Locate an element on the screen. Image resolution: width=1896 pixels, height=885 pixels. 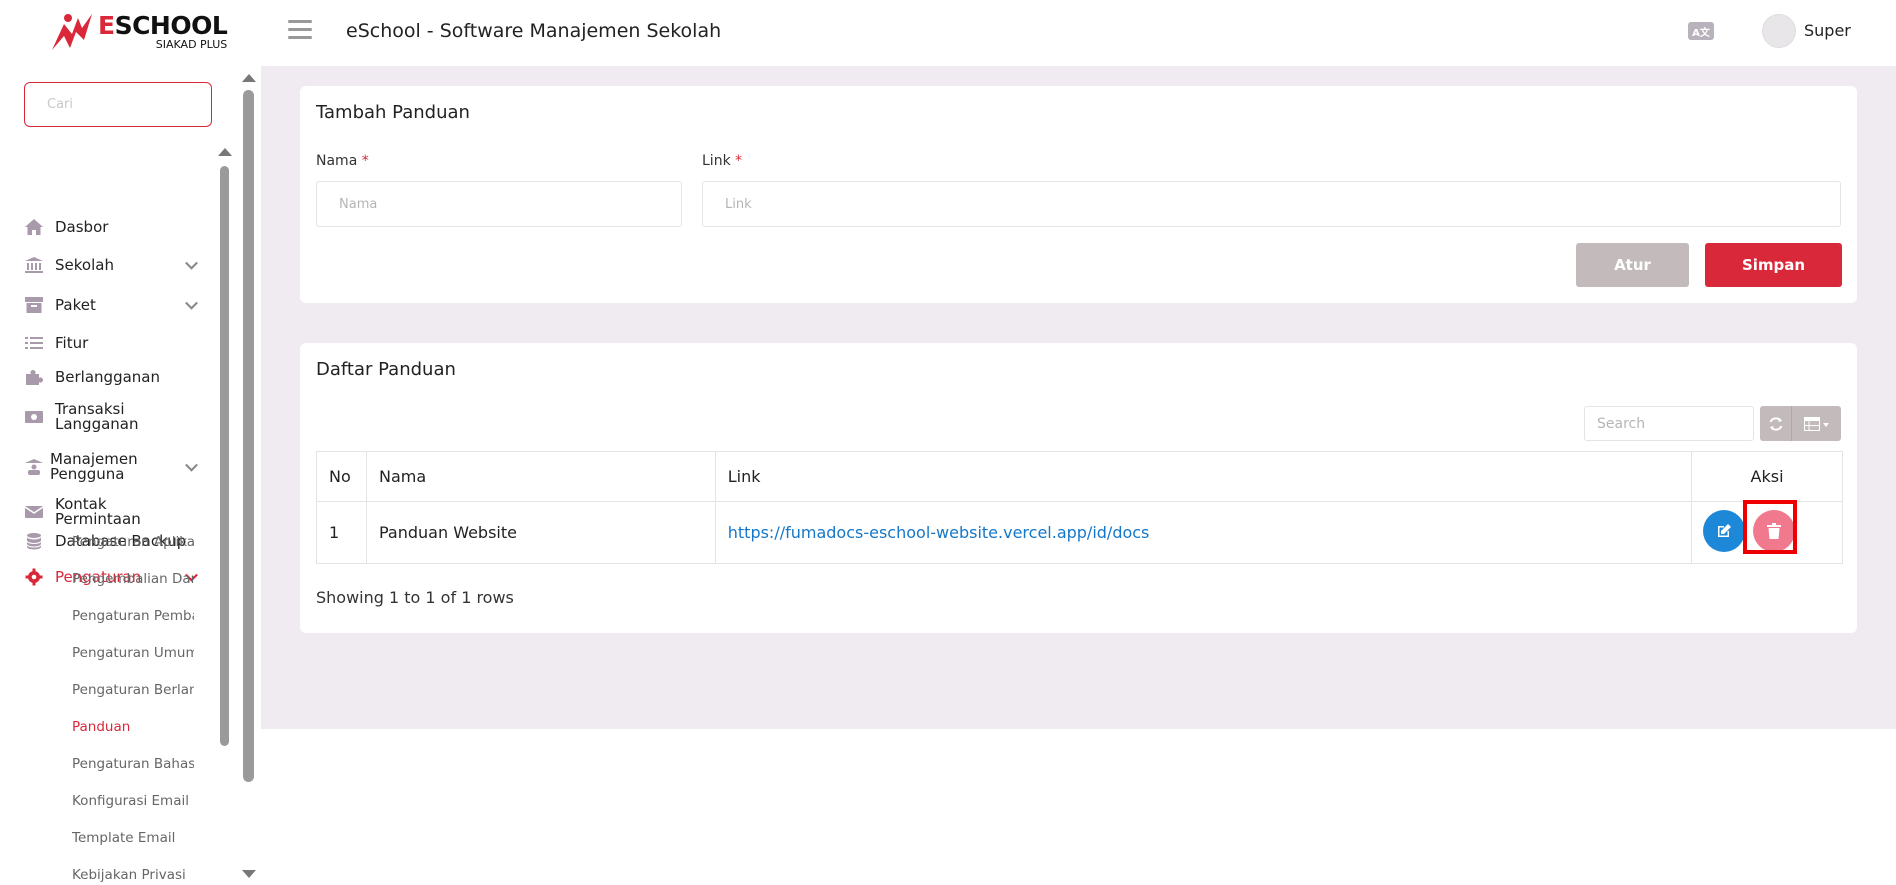
logo-title: ESCHOOL is located at coordinates (163, 25).